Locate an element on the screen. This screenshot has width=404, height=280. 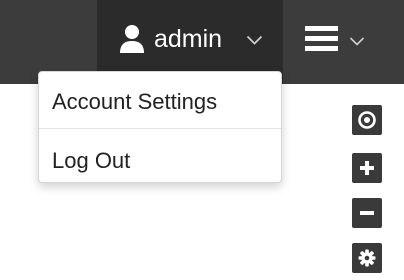
user-icon is located at coordinates (132, 39).